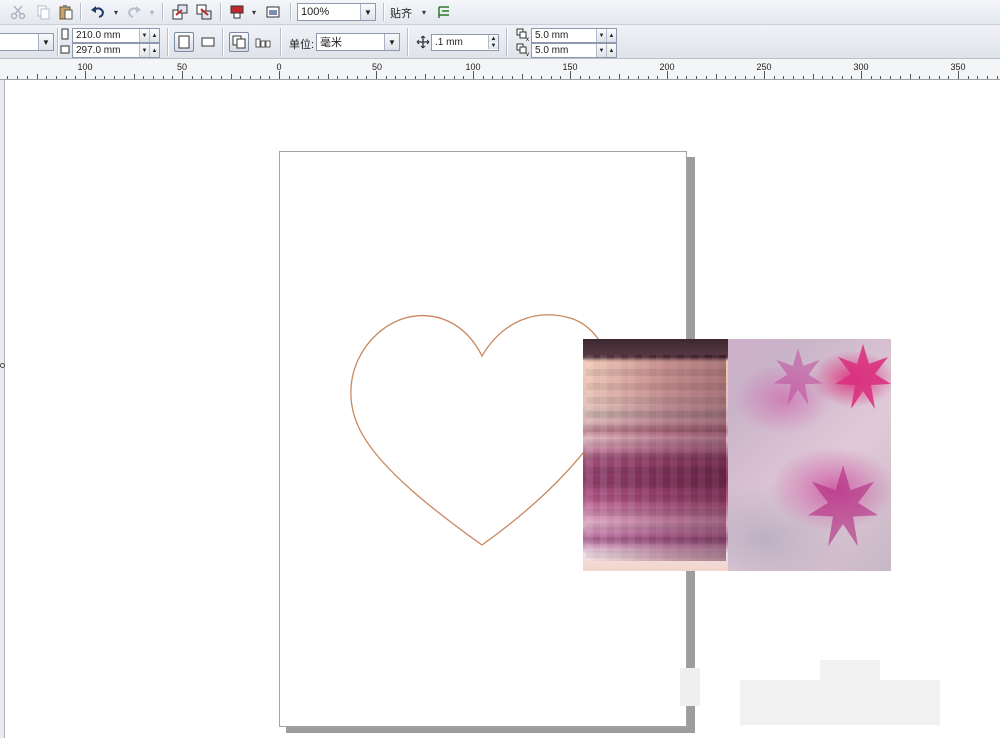 The width and height of the screenshot is (1000, 738). What do you see at coordinates (358, 42) in the screenshot?
I see `units-combo: 毫米 ▼` at bounding box center [358, 42].